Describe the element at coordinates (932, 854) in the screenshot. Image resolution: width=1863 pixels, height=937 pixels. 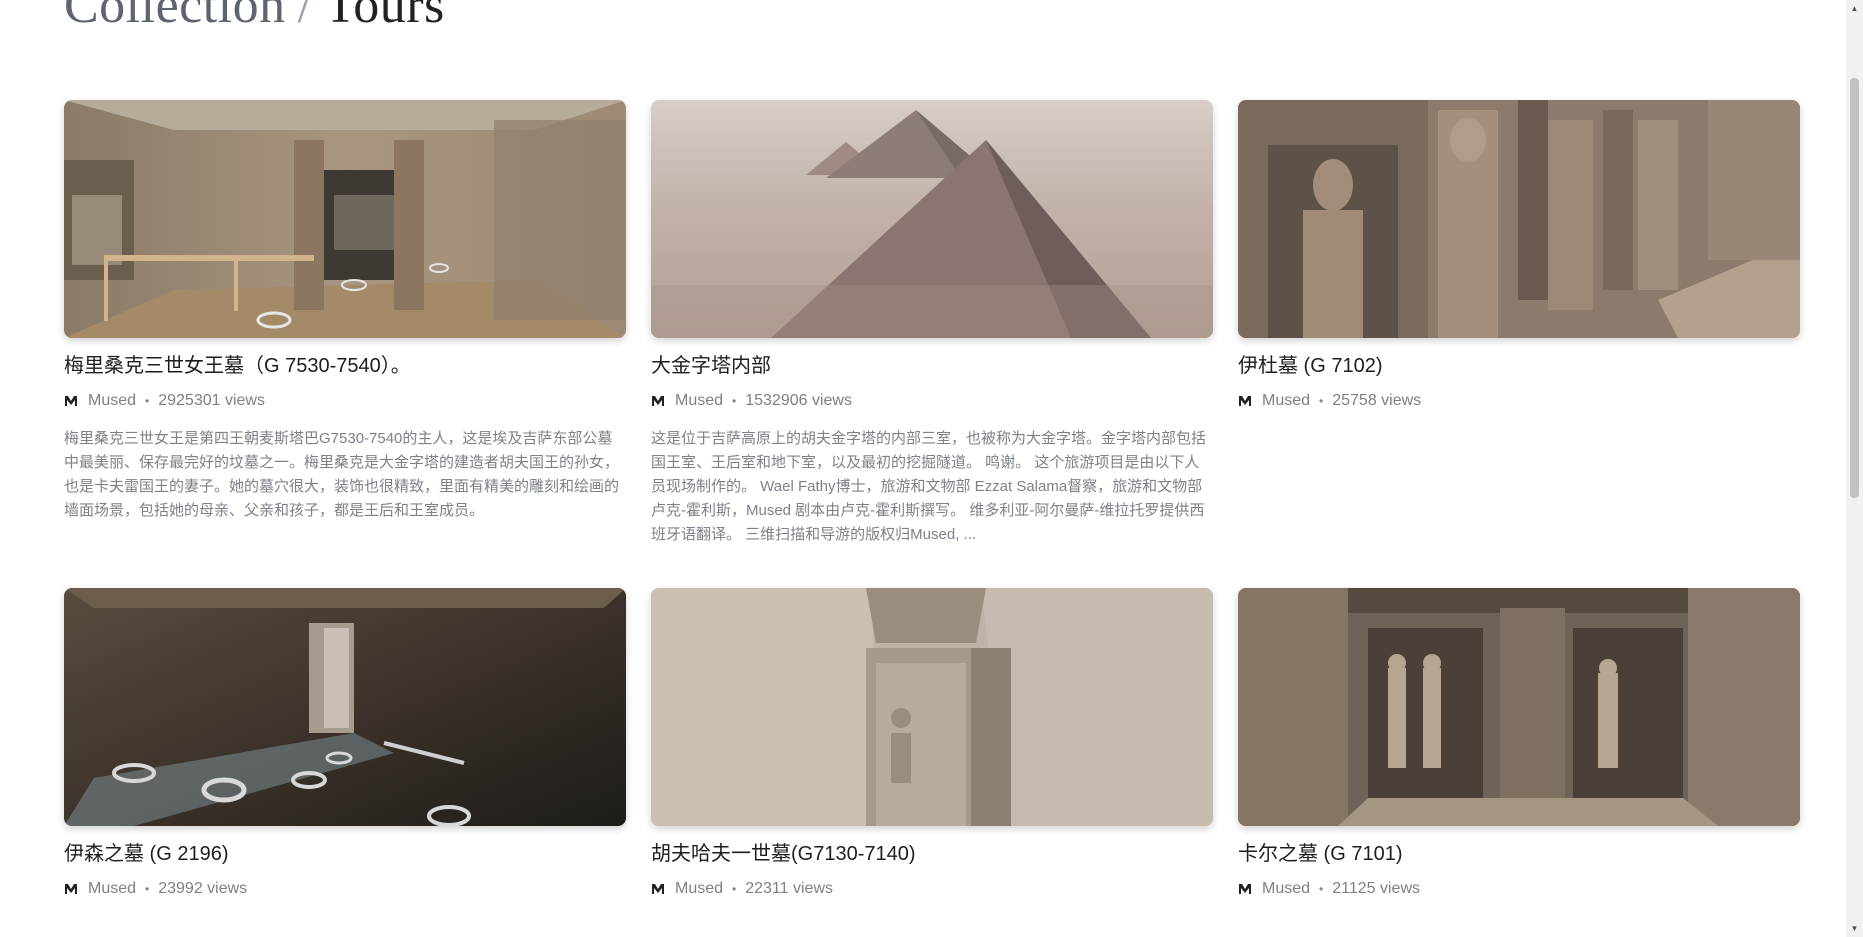
I see `tour-title: 胡夫哈夫一世墓(G7130-7140)` at that location.